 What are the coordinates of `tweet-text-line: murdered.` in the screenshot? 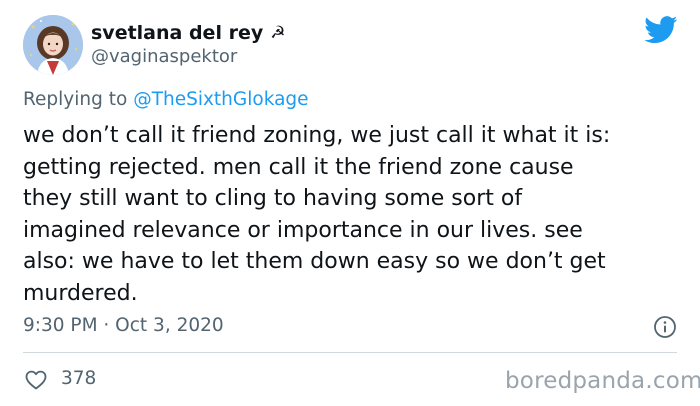 It's located at (80, 293).